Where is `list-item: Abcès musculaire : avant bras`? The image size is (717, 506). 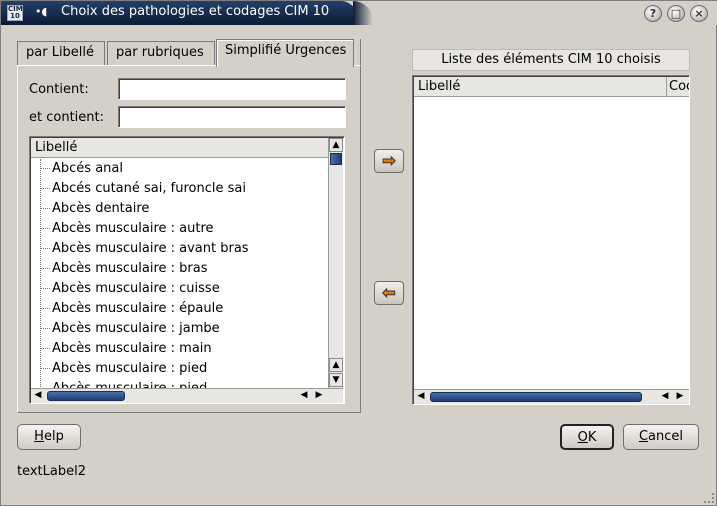 list-item: Abcès musculaire : avant bras is located at coordinates (144, 251).